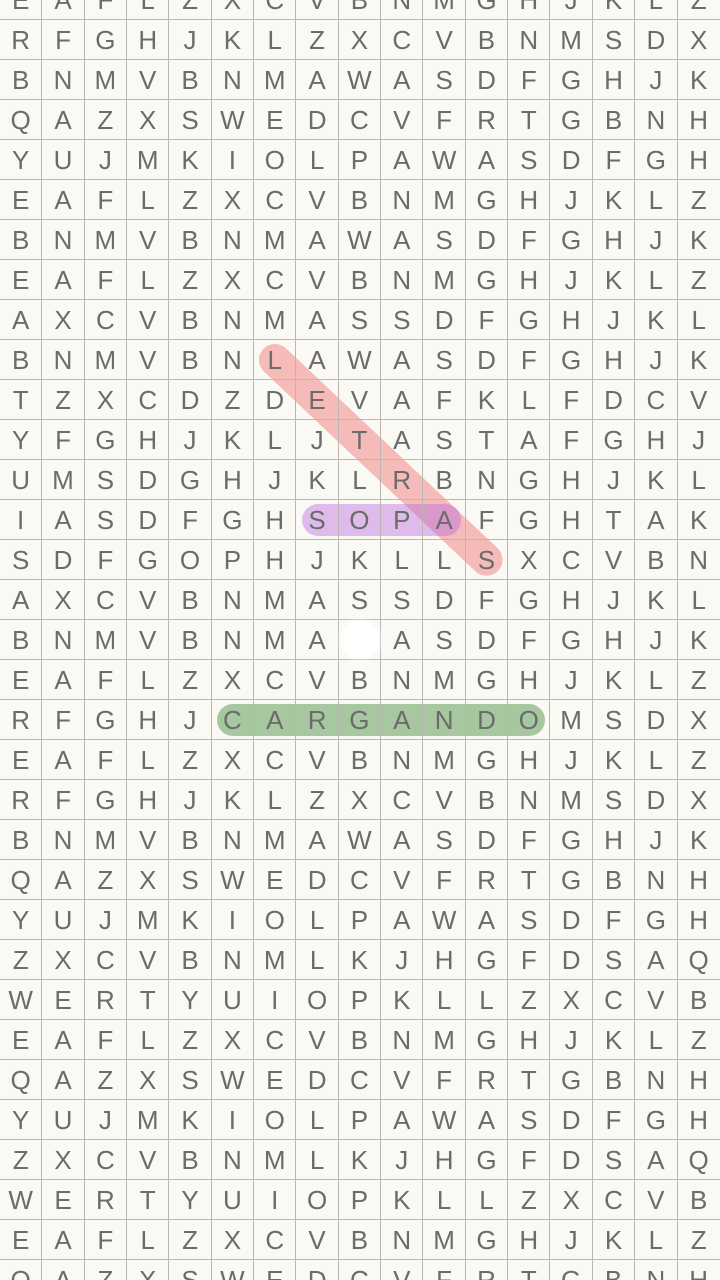  What do you see at coordinates (529, 1080) in the screenshot?
I see `letter-cell: T` at bounding box center [529, 1080].